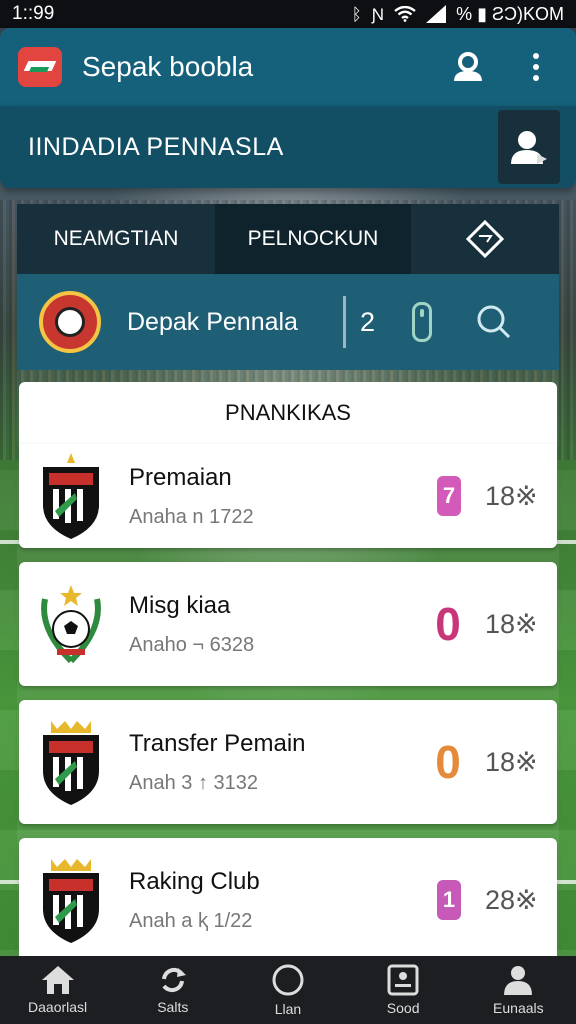 The image size is (576, 1024). I want to click on nav-label: Eunaals, so click(518, 1008).